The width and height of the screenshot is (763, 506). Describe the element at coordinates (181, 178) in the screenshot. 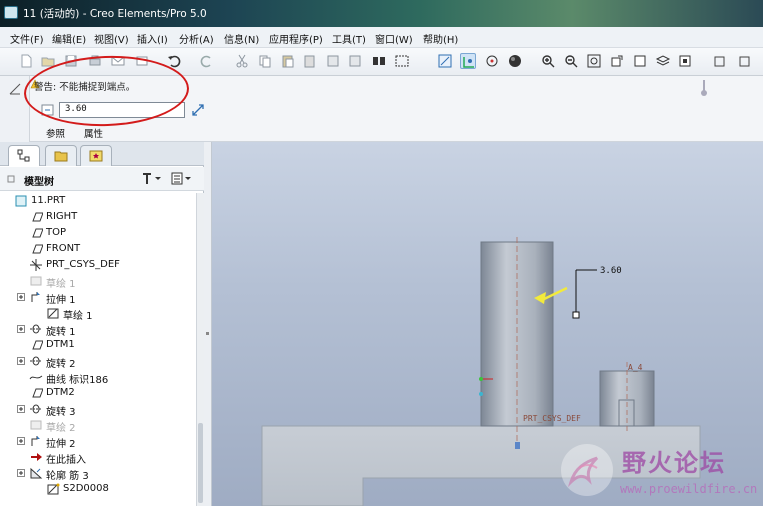

I see `tree-columns-icon` at that location.